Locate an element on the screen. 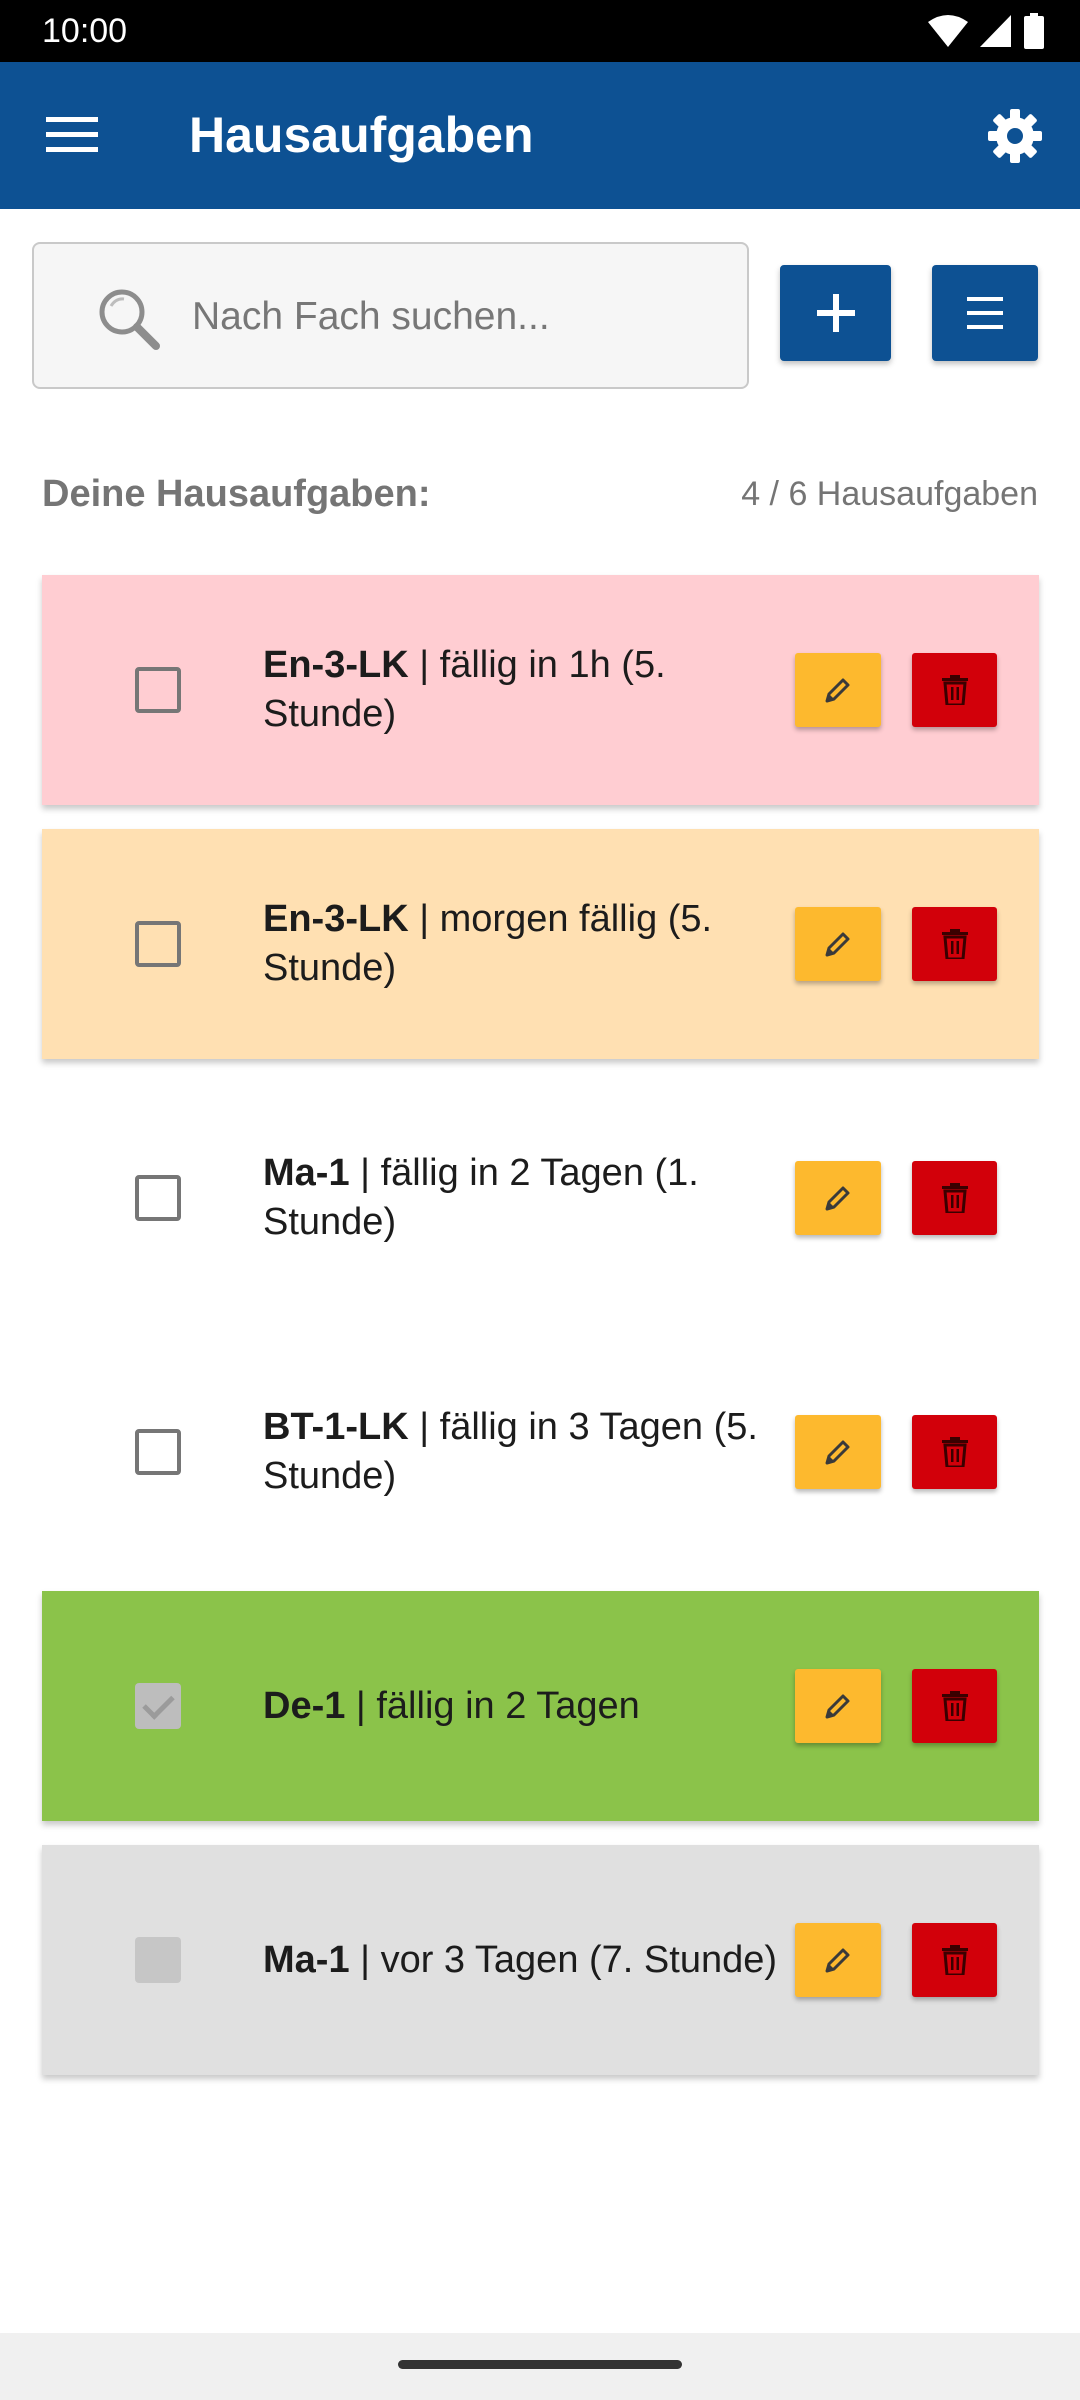  wifi-icon is located at coordinates (948, 31).